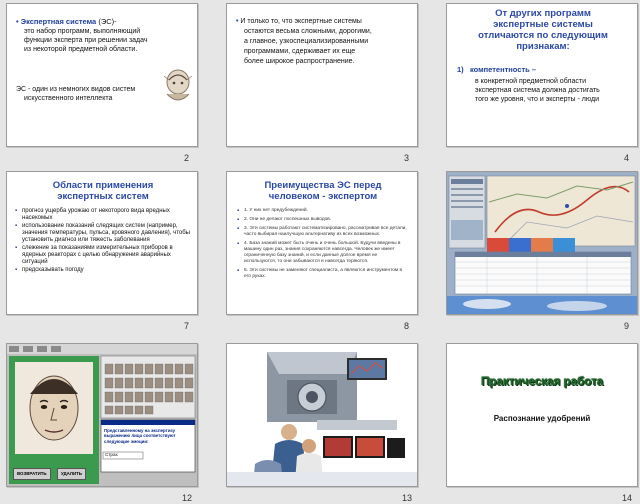  I want to click on slide-2-illustration, so click(178, 85).